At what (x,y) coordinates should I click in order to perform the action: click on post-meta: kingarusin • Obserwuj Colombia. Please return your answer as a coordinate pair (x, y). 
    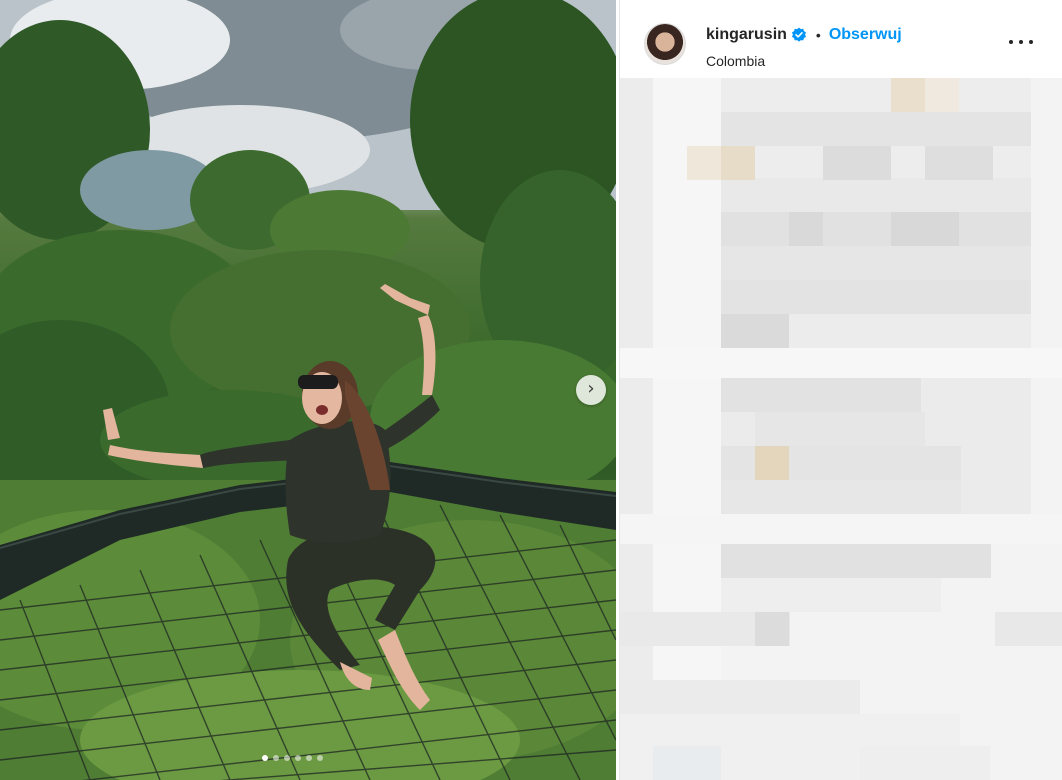
    Looking at the image, I should click on (804, 46).